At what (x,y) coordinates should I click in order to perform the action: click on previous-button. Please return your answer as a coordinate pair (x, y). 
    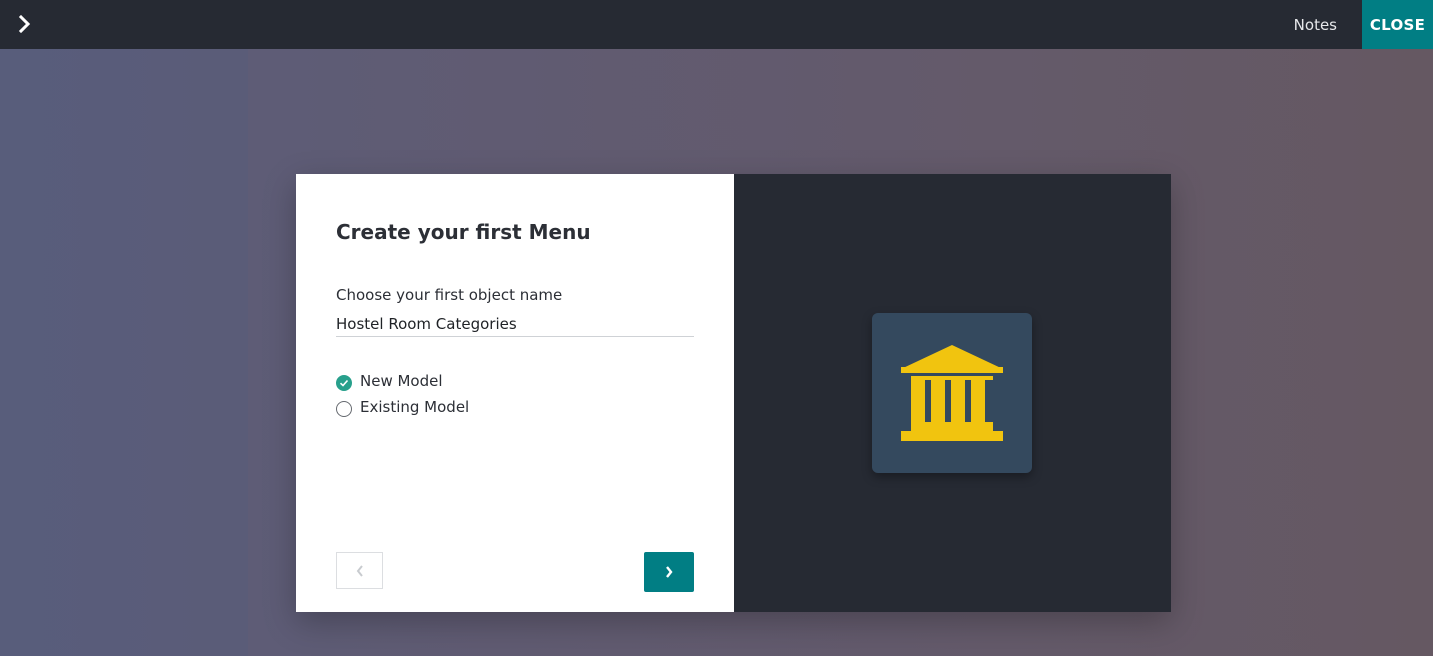
    Looking at the image, I should click on (359, 570).